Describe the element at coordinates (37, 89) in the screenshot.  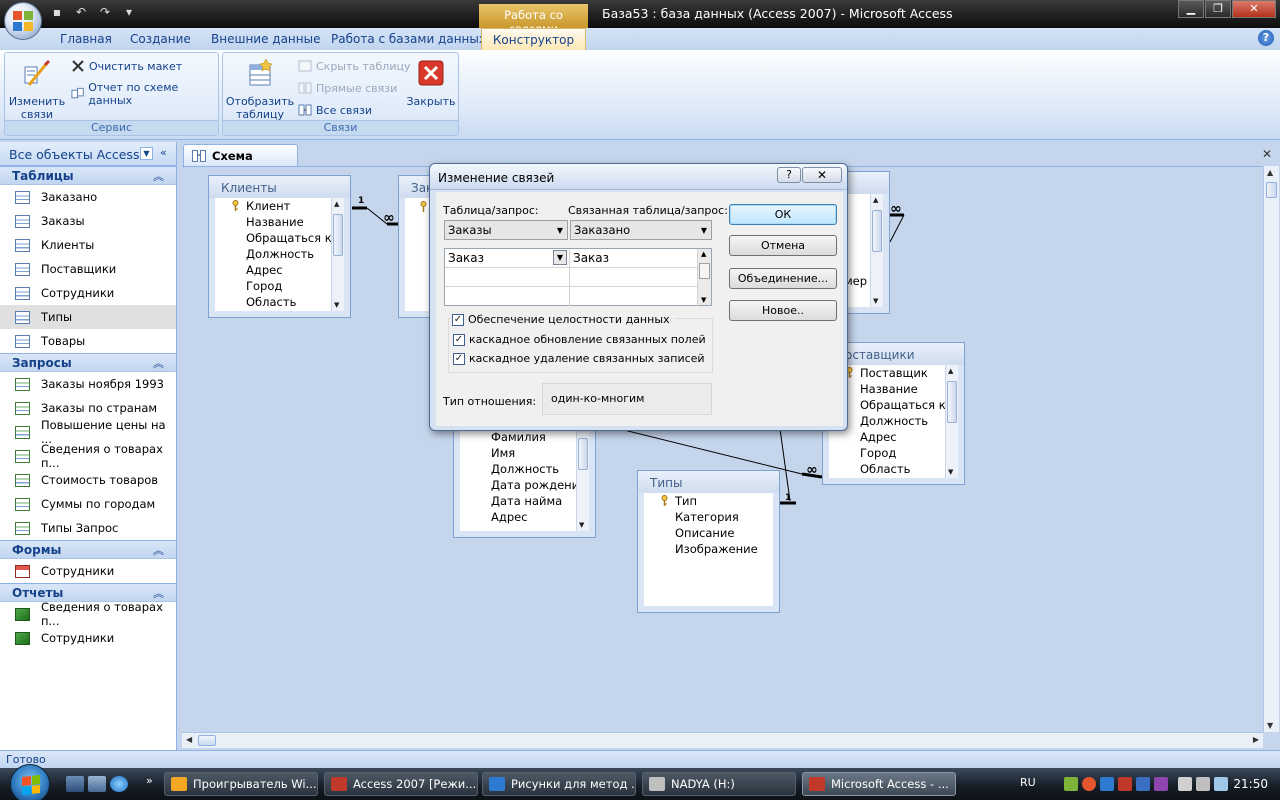
I see `edit-relations-button: Изменить связи` at that location.